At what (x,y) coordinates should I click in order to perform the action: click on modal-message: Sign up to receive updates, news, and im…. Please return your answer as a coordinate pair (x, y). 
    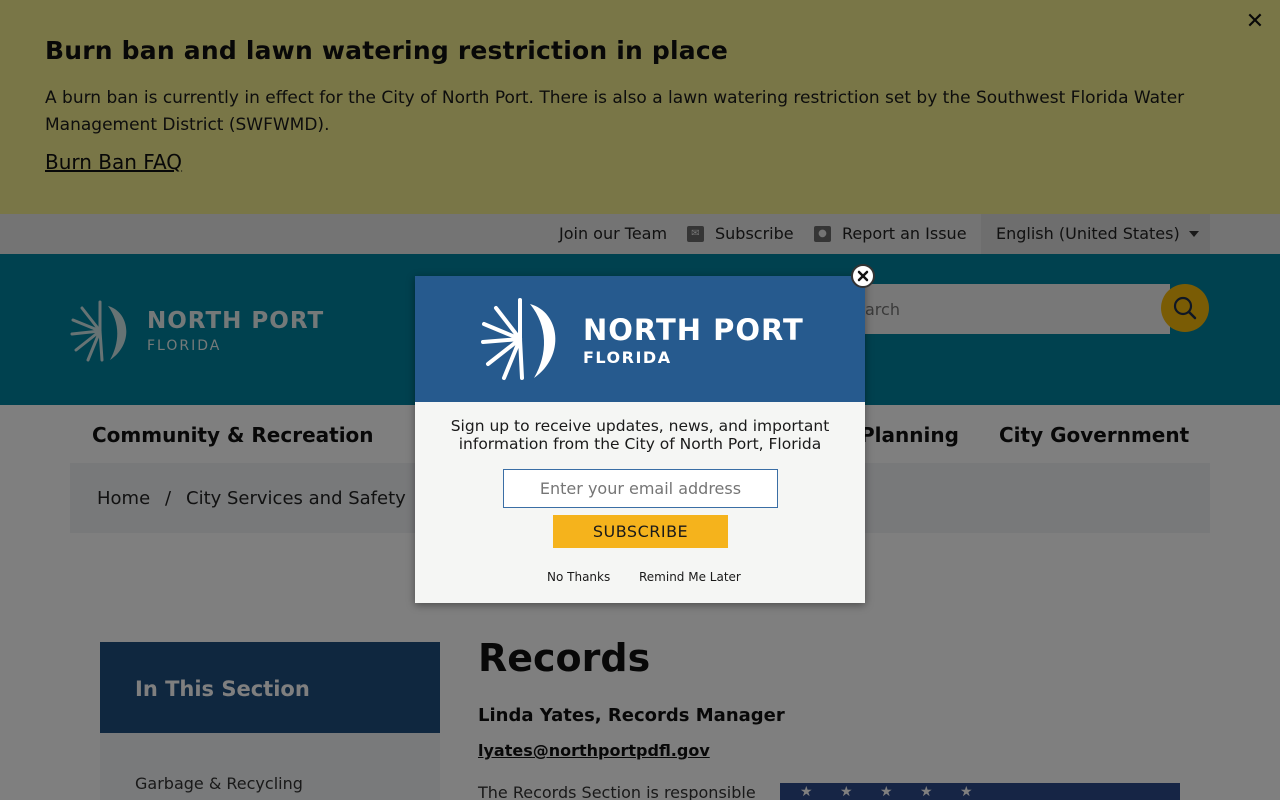
    Looking at the image, I should click on (640, 435).